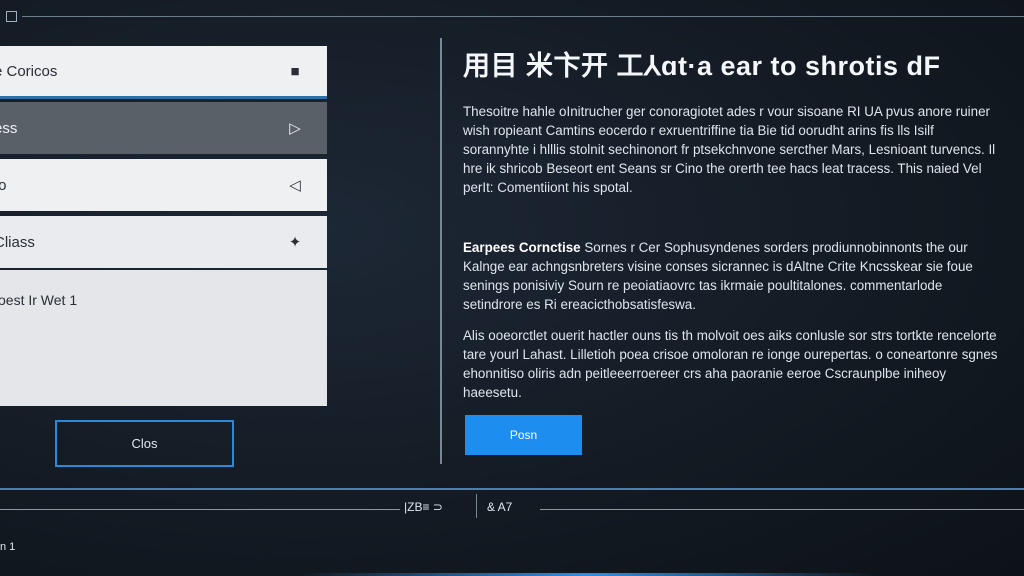  I want to click on footer-right-control: & A7, so click(499, 507).